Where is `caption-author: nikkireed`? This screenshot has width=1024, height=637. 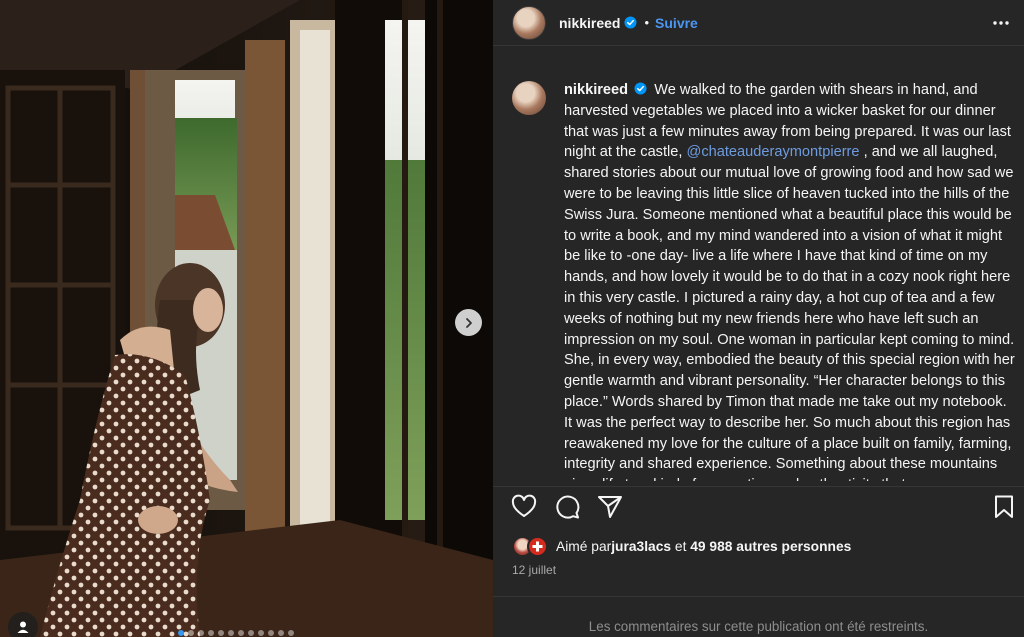 caption-author: nikkireed is located at coordinates (596, 90).